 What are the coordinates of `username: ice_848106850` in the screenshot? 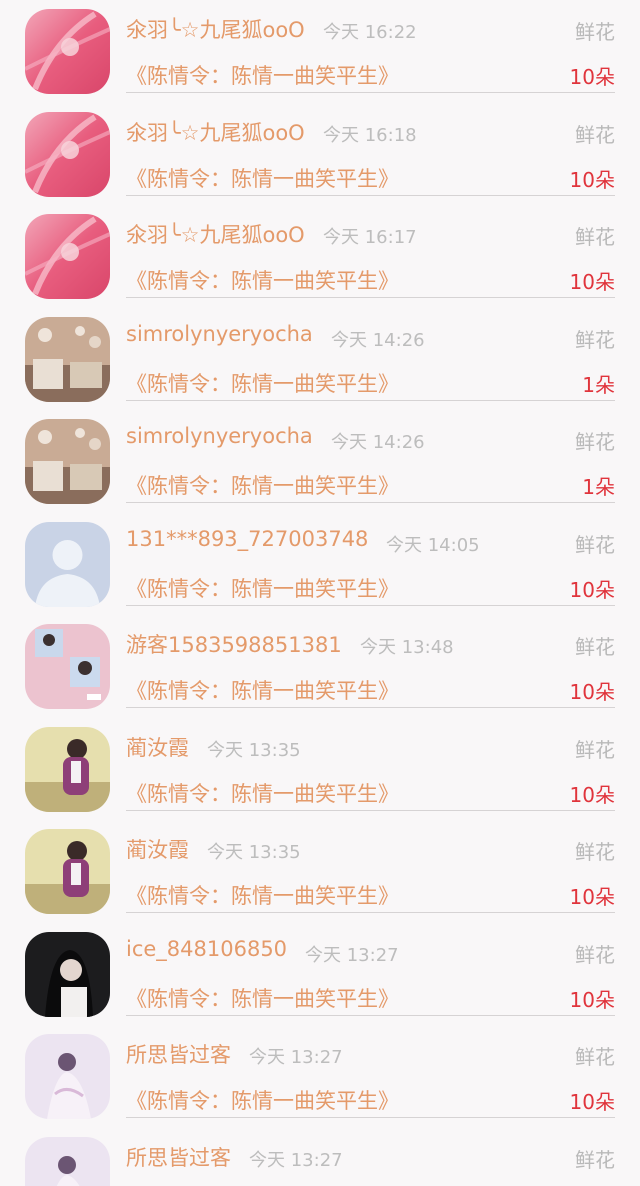 It's located at (206, 949).